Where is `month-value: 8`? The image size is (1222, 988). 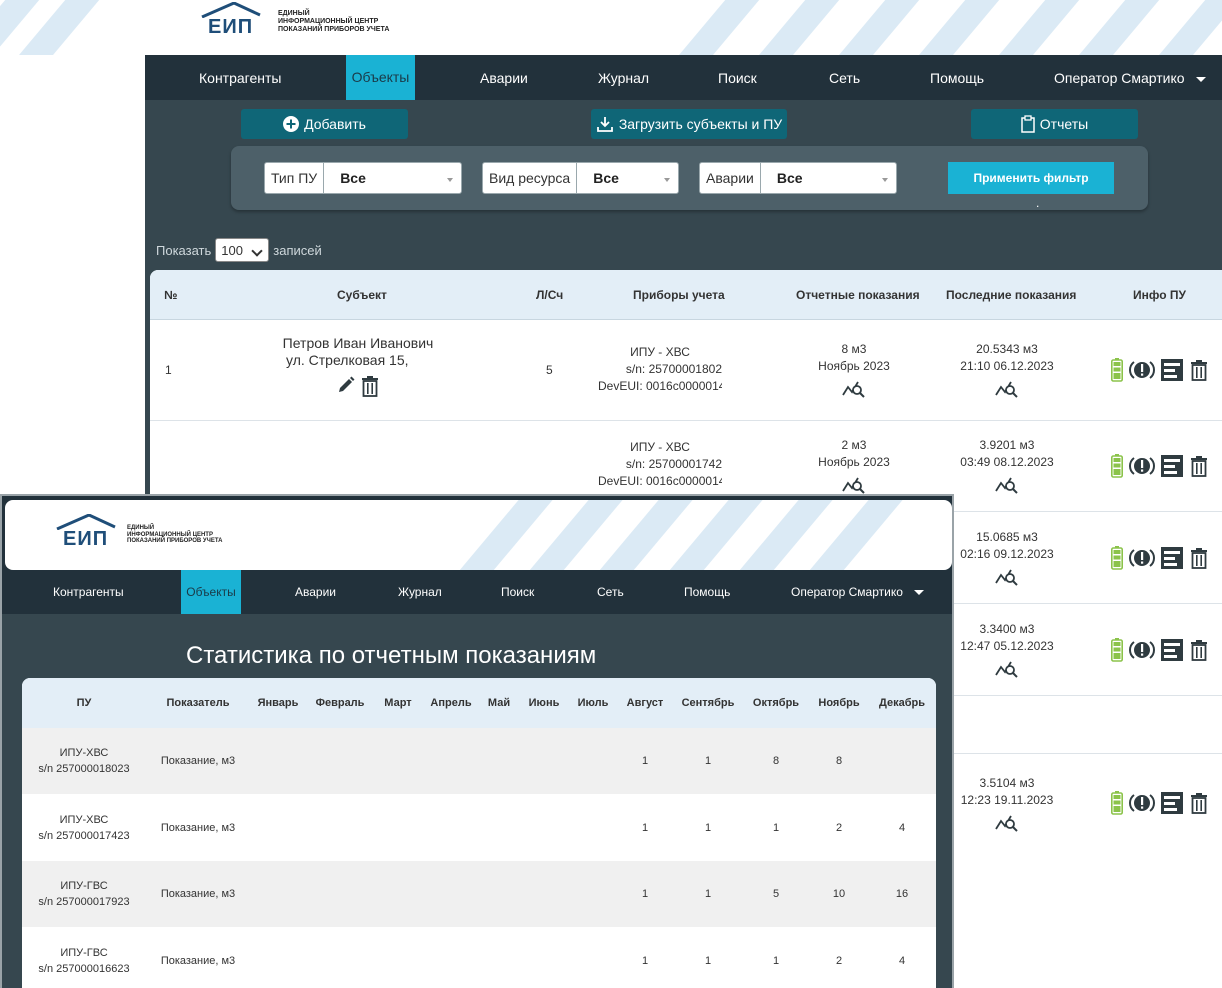 month-value: 8 is located at coordinates (839, 761).